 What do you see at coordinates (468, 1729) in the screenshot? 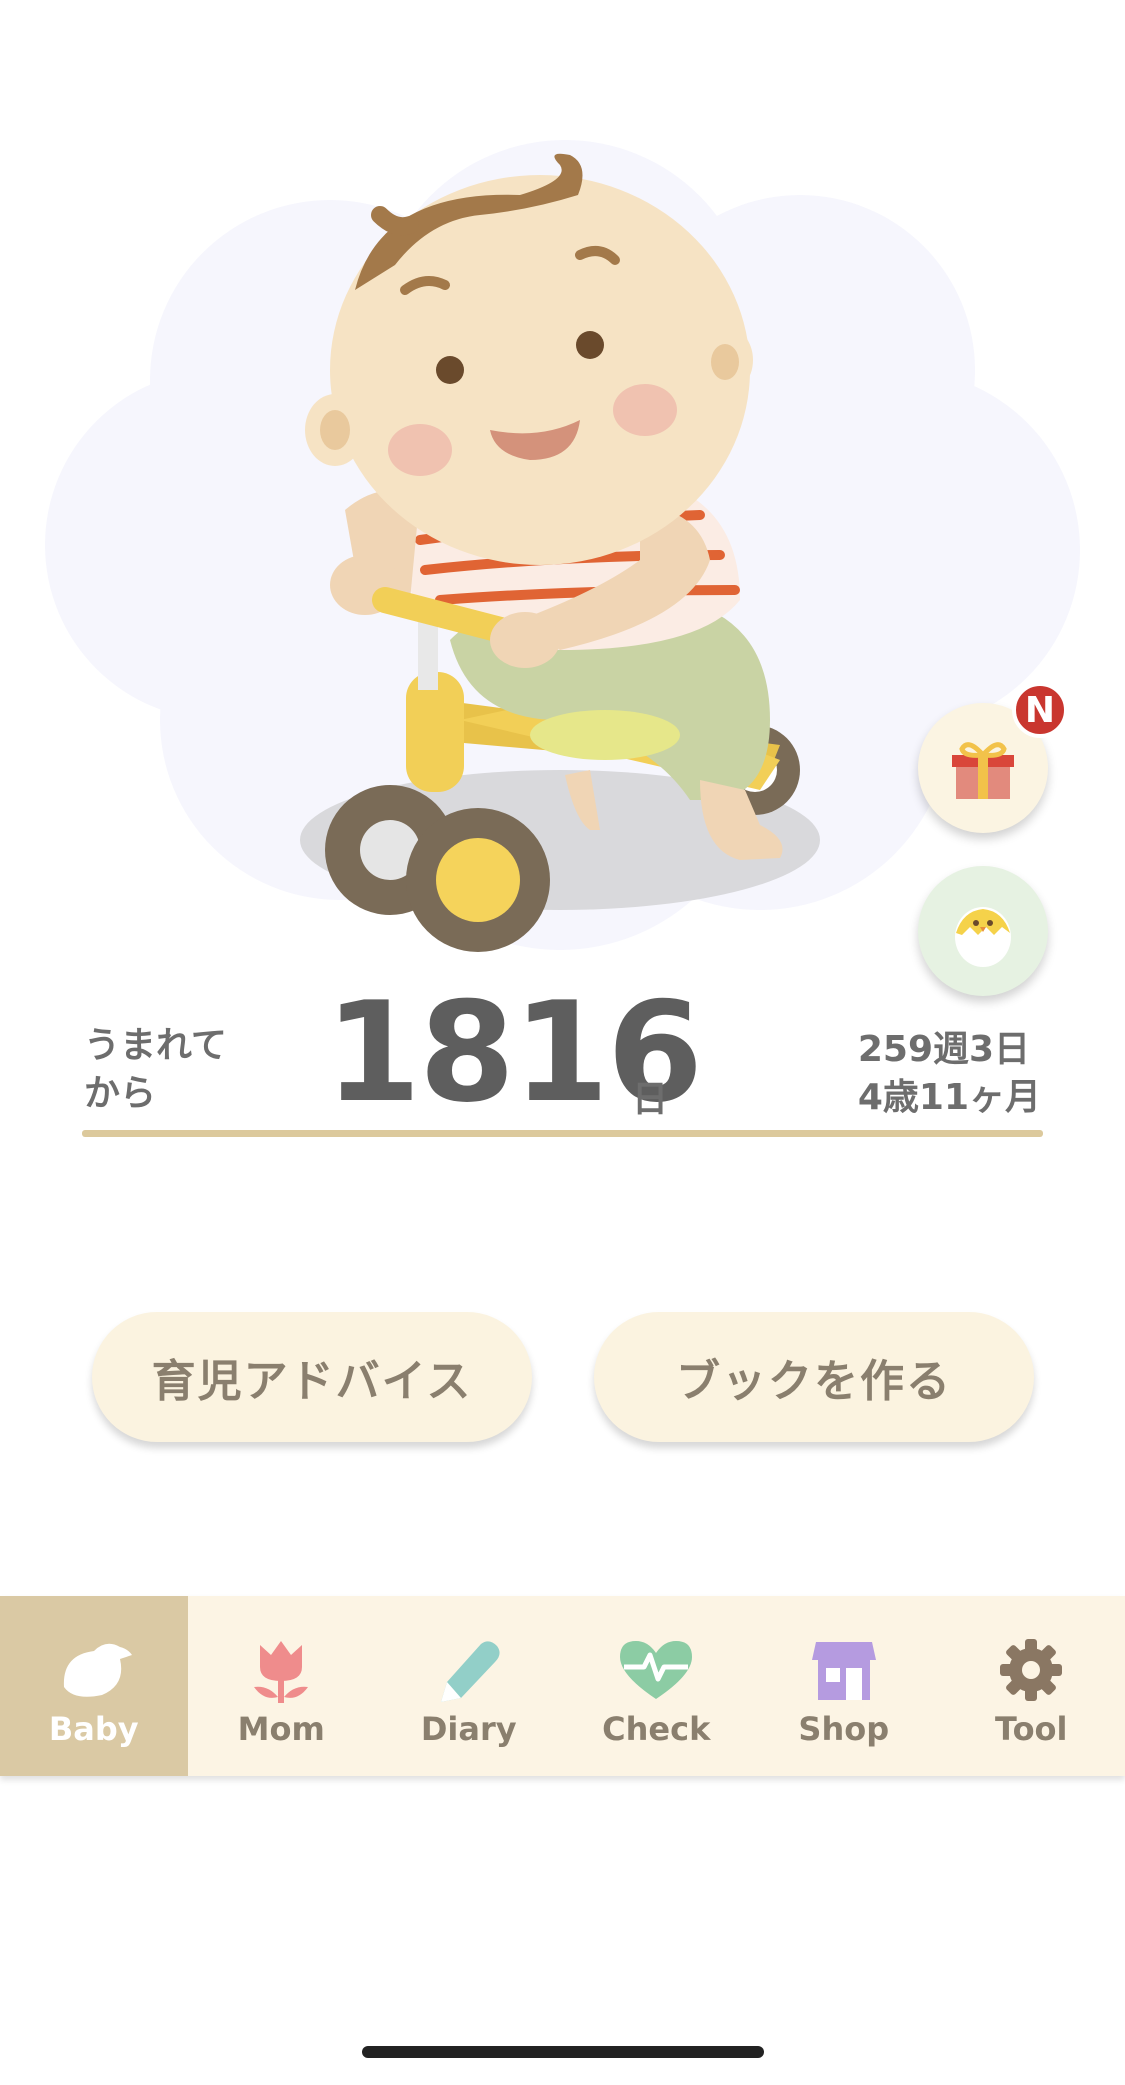
I see `tab-diary-label: Diary` at bounding box center [468, 1729].